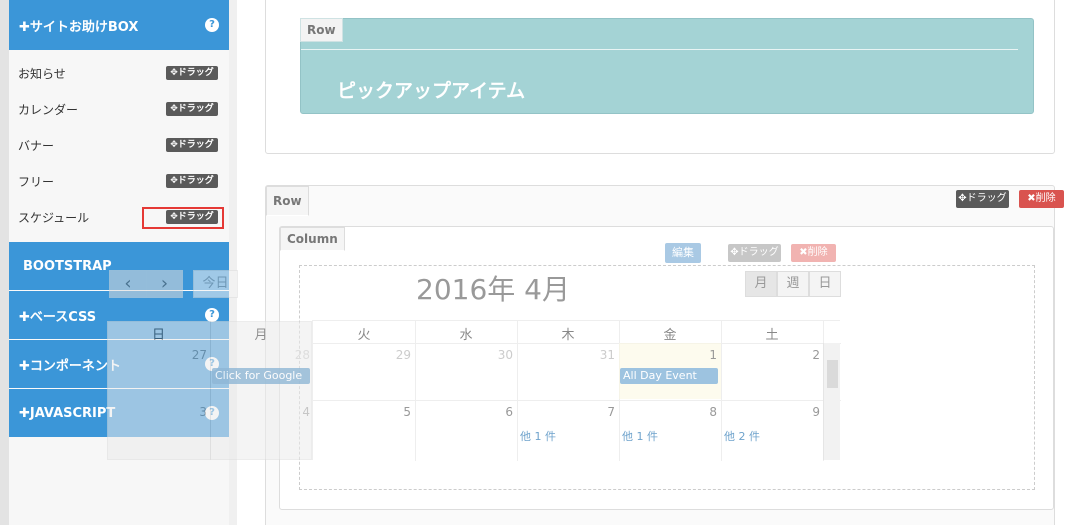 Image resolution: width=1083 pixels, height=525 pixels. Describe the element at coordinates (754, 253) in the screenshot. I see `column-drag-button: ✥ドラッグ` at that location.